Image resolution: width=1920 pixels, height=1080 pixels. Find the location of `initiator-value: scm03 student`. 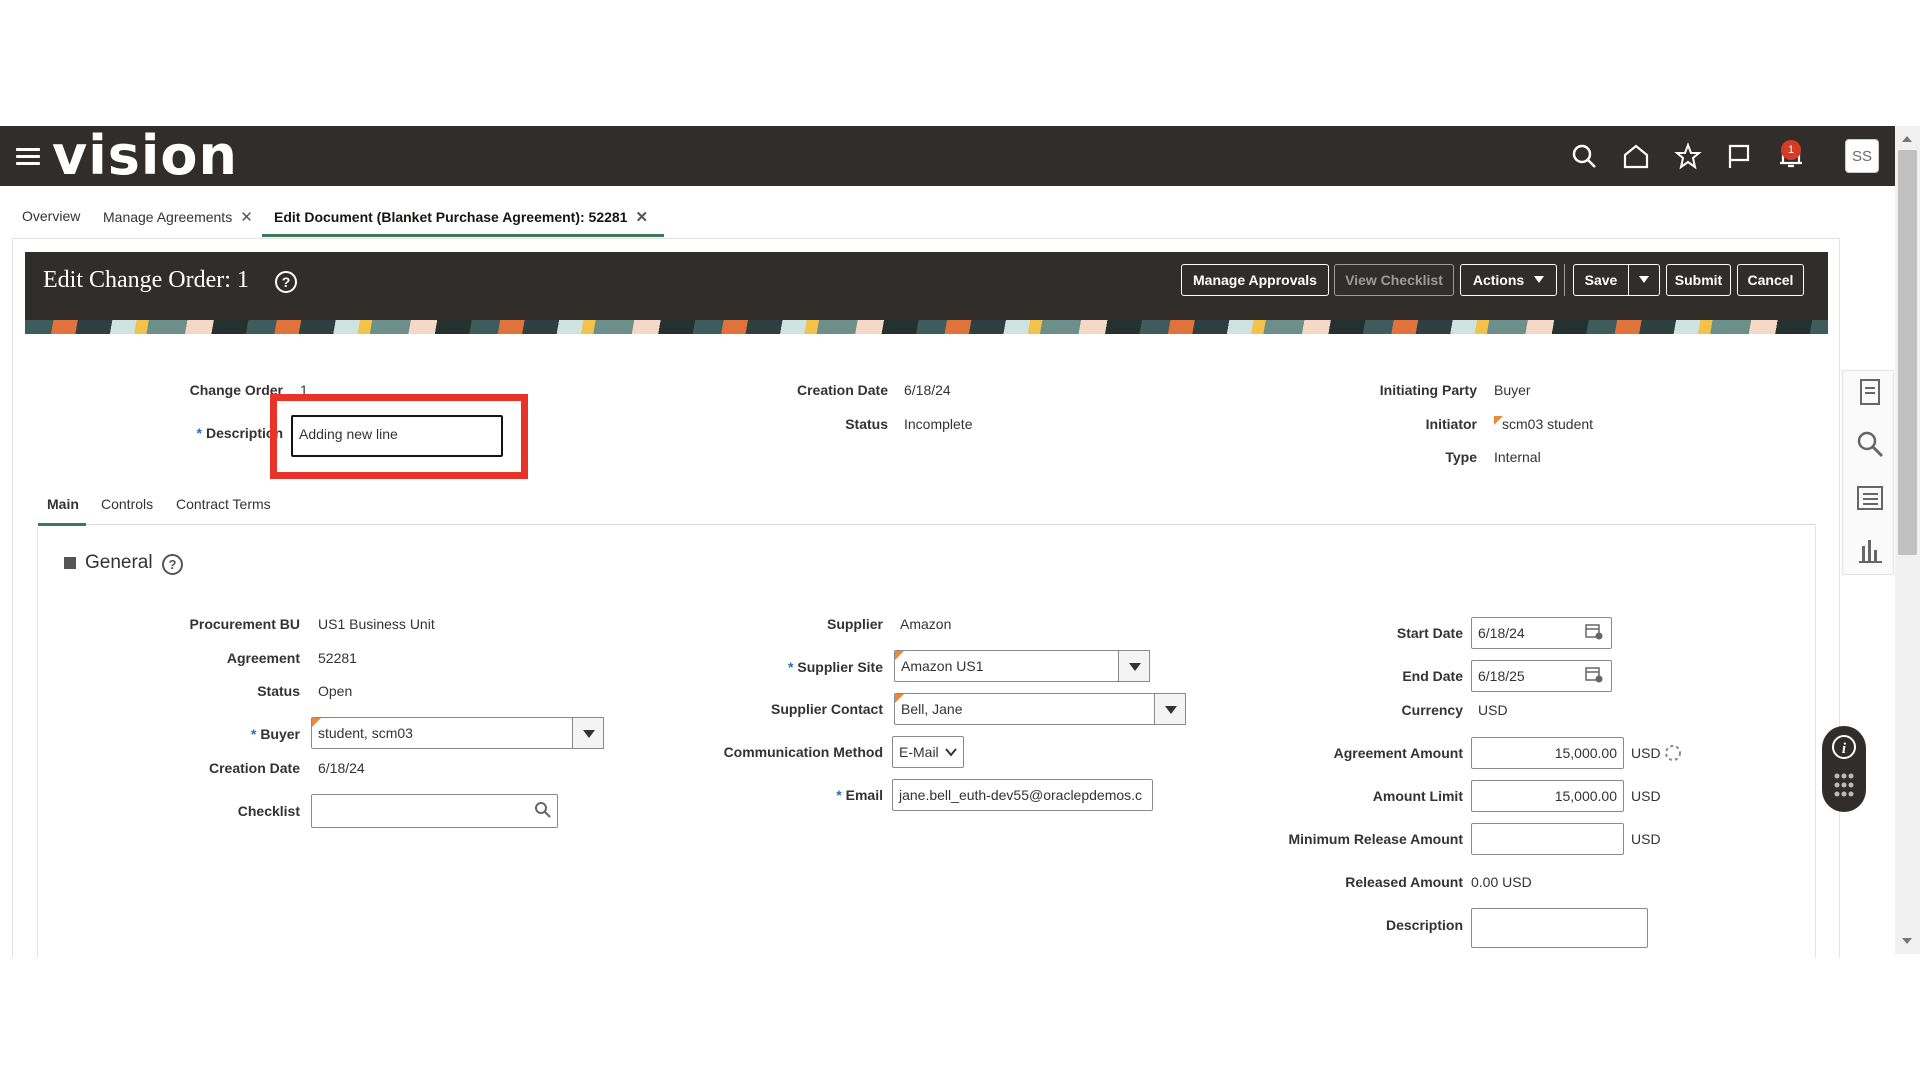

initiator-value: scm03 student is located at coordinates (1543, 424).